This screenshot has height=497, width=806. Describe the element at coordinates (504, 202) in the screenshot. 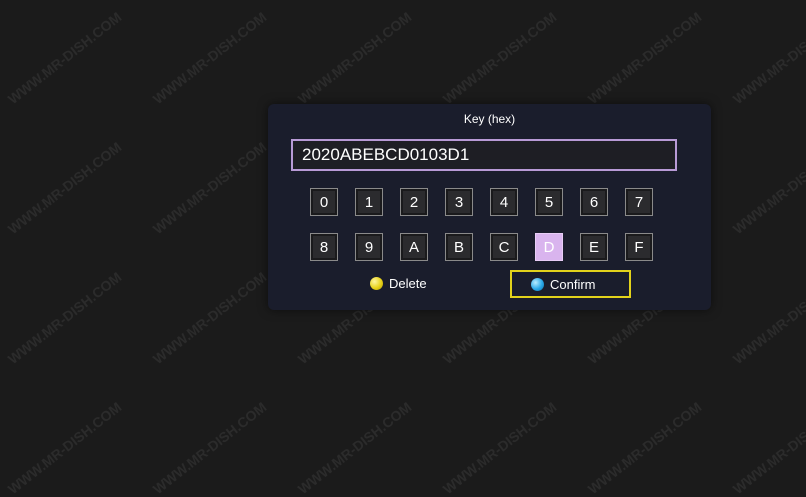

I see `key-4: 4` at that location.